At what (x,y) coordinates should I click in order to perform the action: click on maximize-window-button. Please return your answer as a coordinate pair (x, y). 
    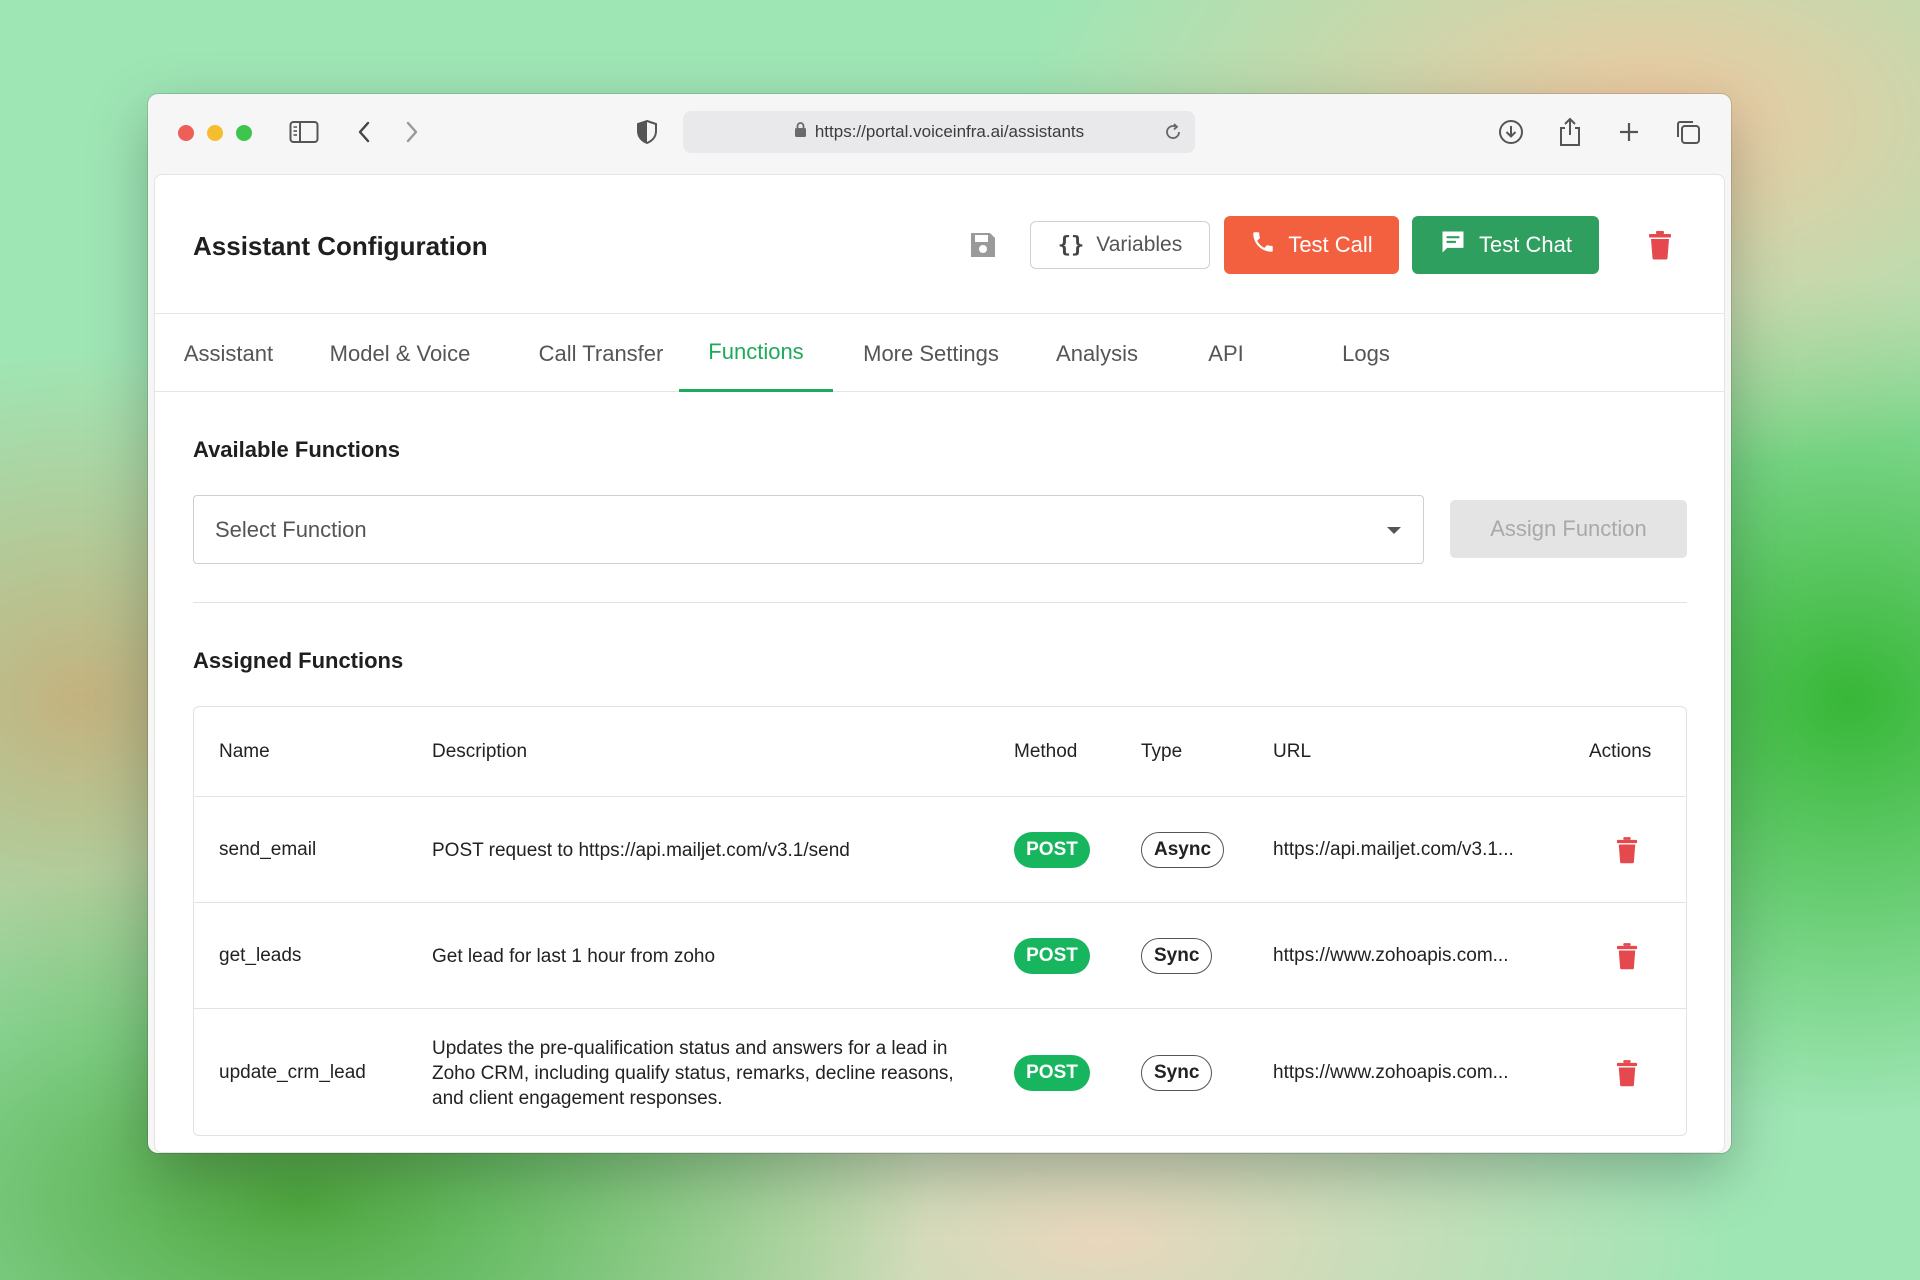
    Looking at the image, I should click on (244, 133).